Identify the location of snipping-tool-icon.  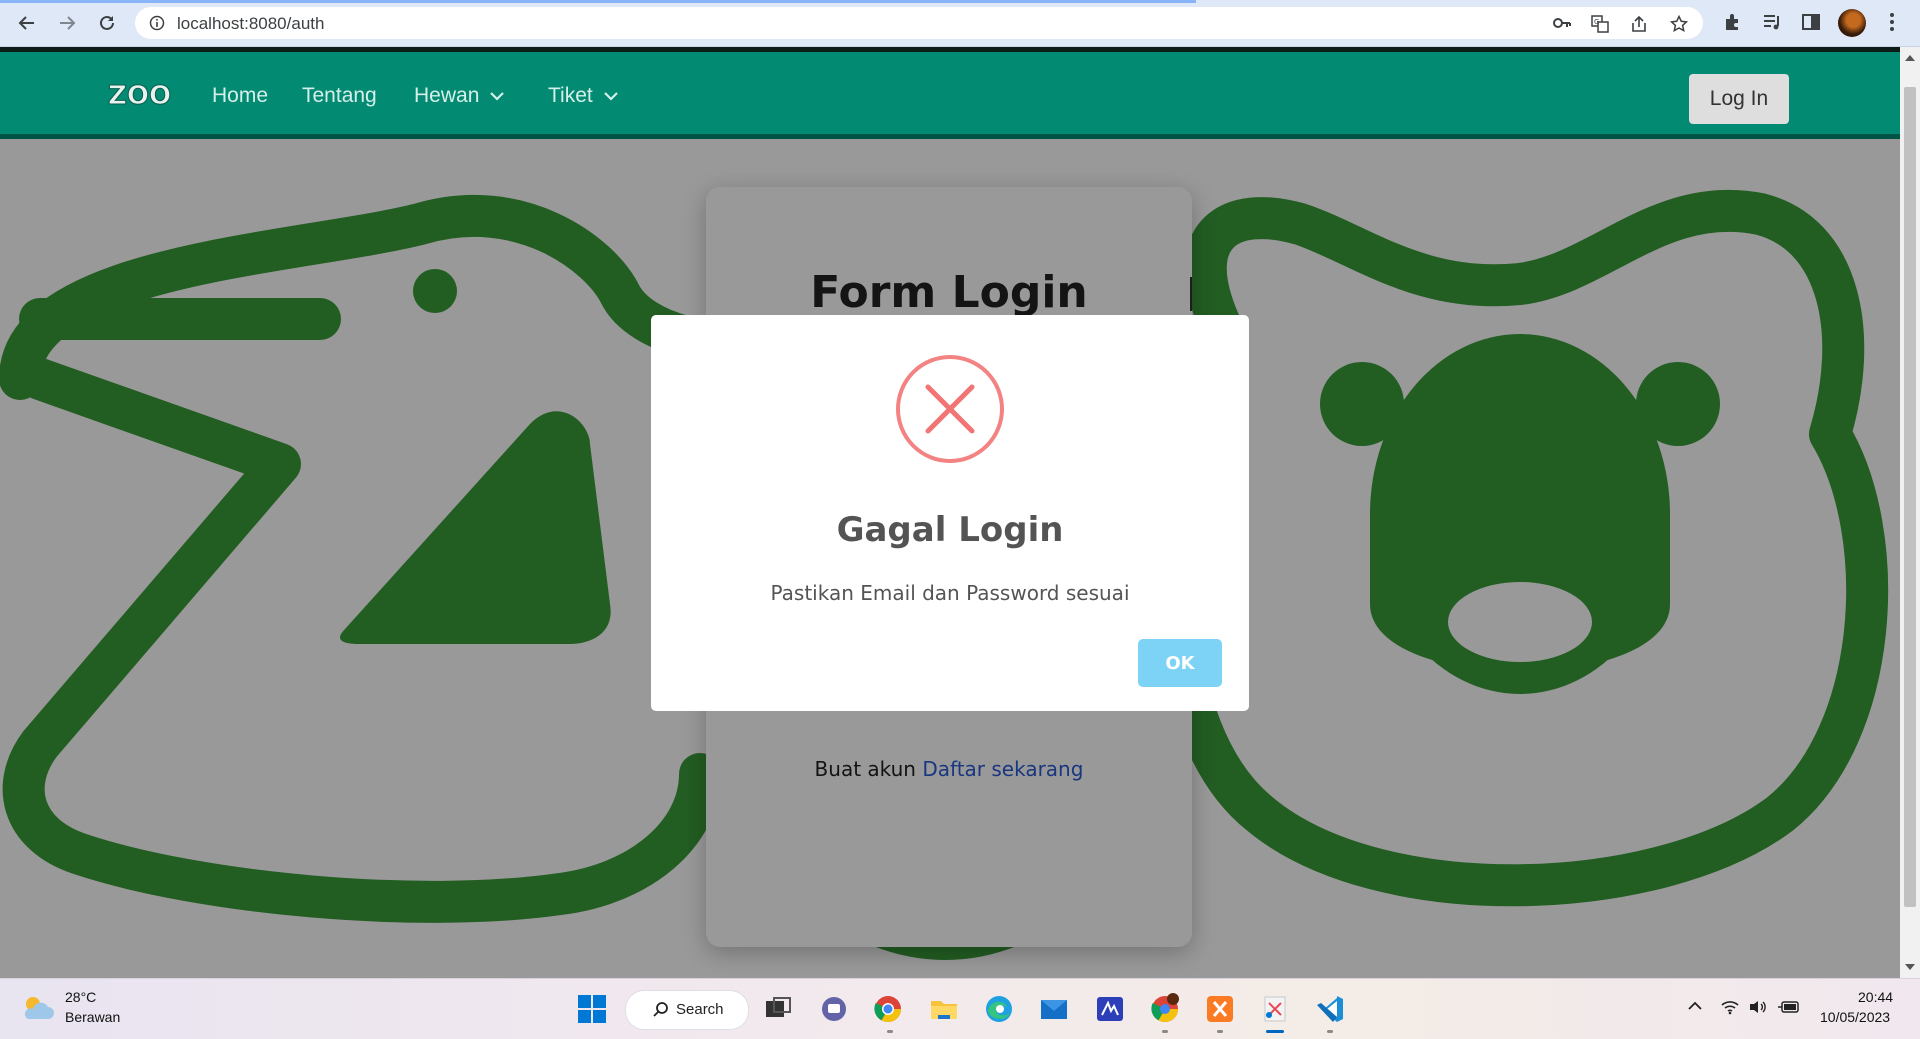
(1275, 1009).